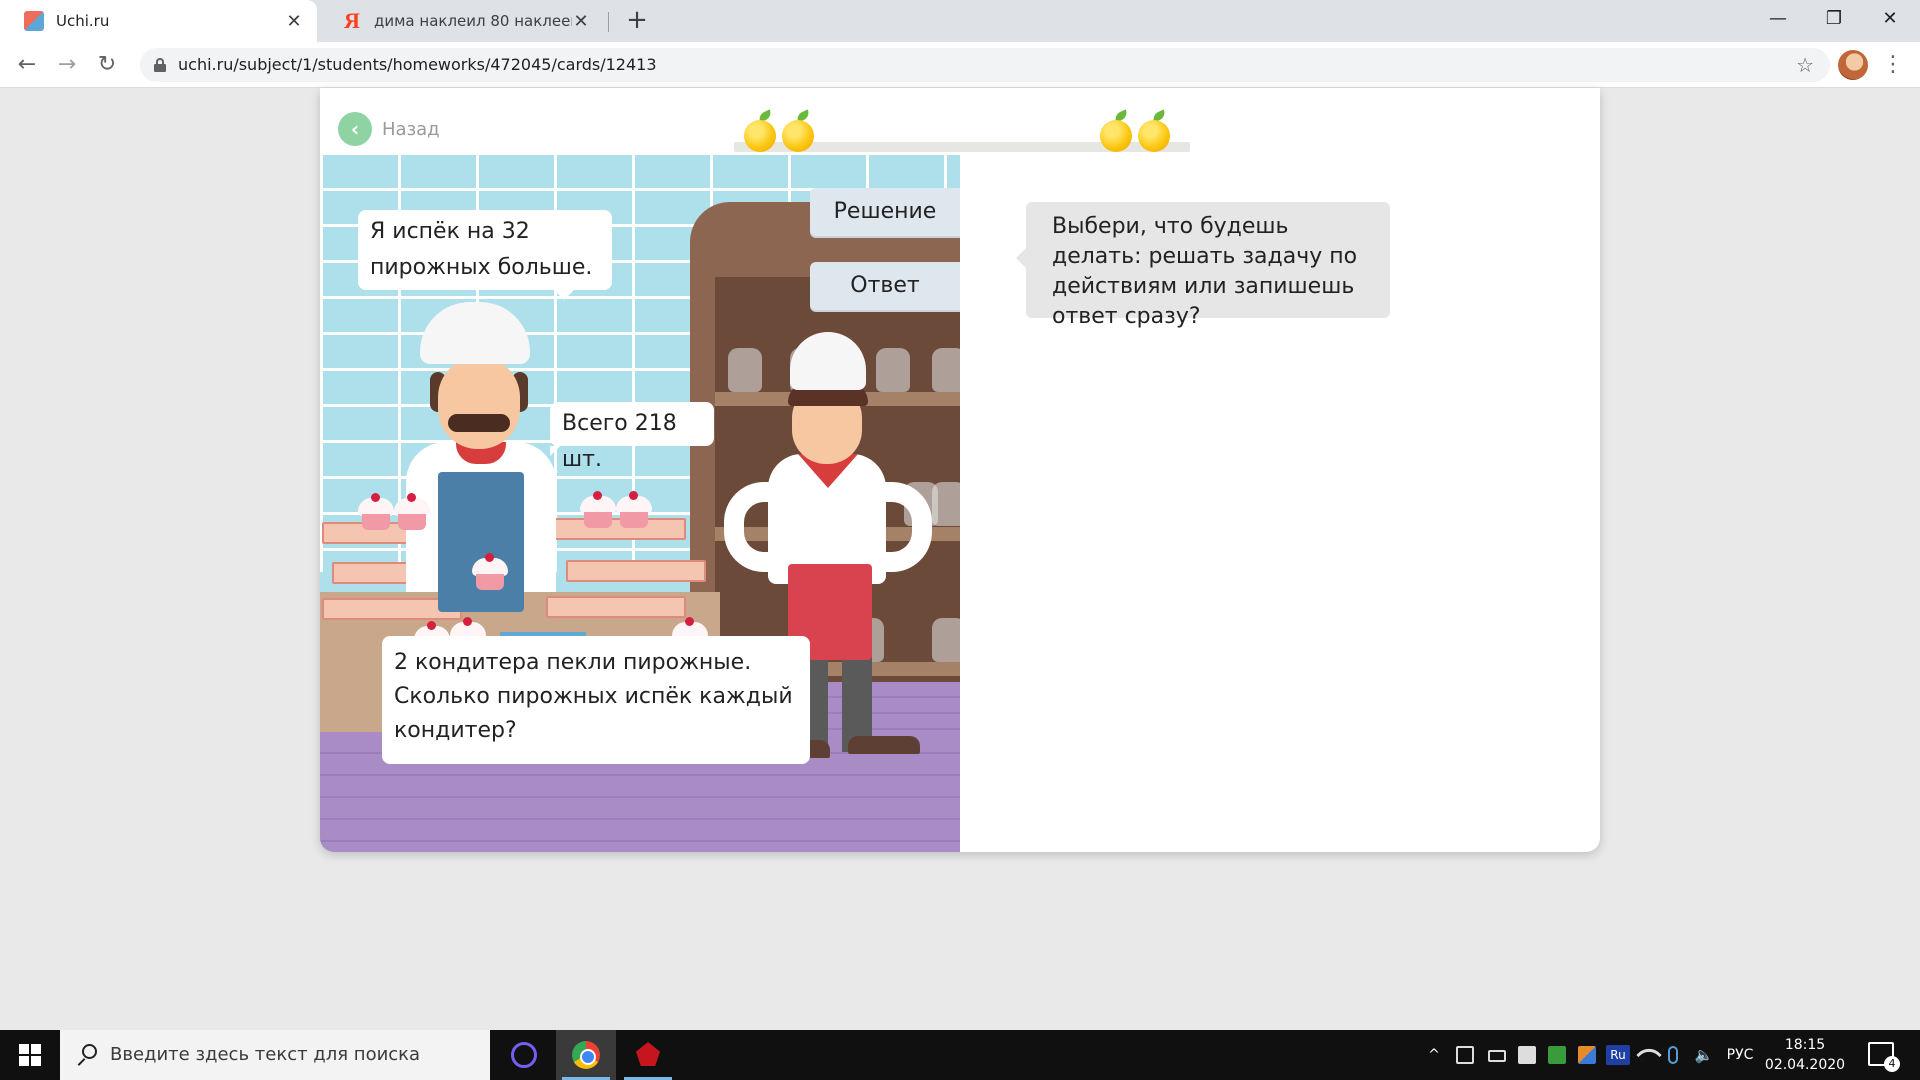 This screenshot has height=1080, width=1920. Describe the element at coordinates (1805, 65) in the screenshot. I see `bookmark-star-icon: ☆` at that location.